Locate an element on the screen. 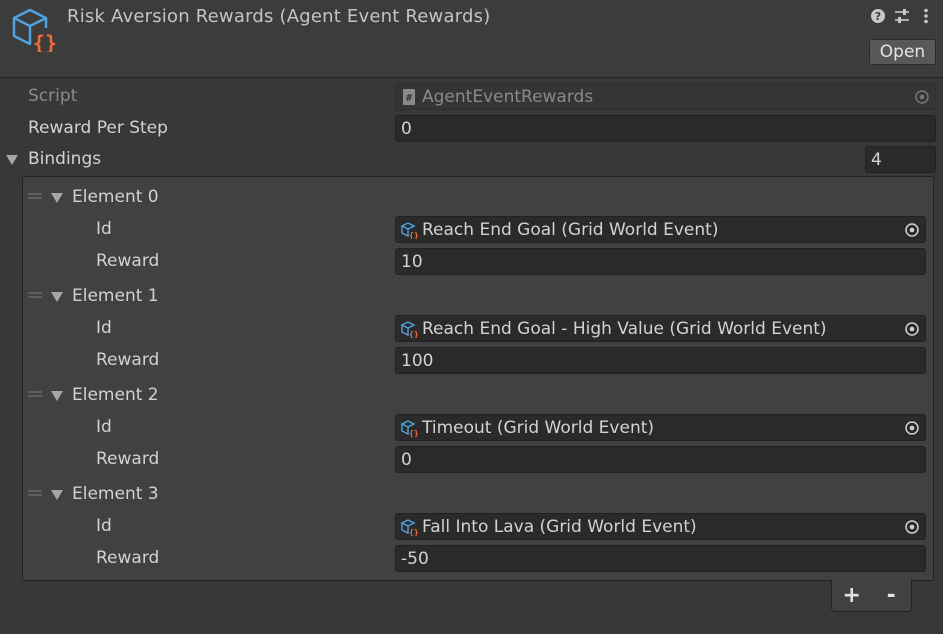 This screenshot has height=634, width=943. list-footer: + - is located at coordinates (871, 596).